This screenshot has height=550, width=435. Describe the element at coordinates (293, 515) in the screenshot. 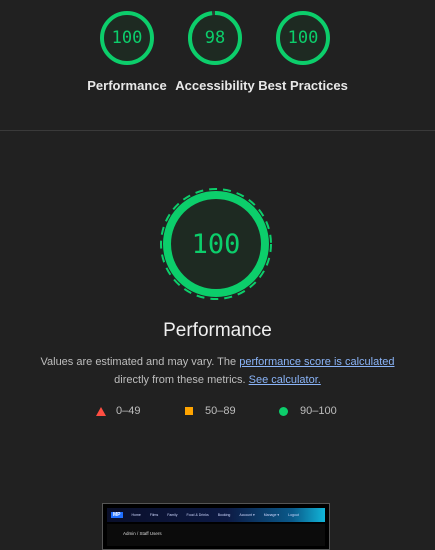

I see `thumbnail-nav-link: Logout` at that location.